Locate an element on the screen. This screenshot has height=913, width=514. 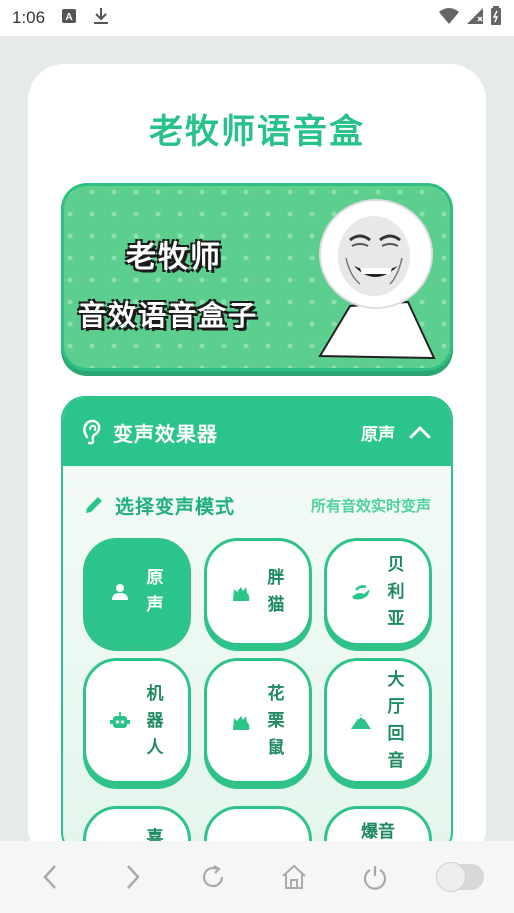
mountain-icon is located at coordinates (361, 721).